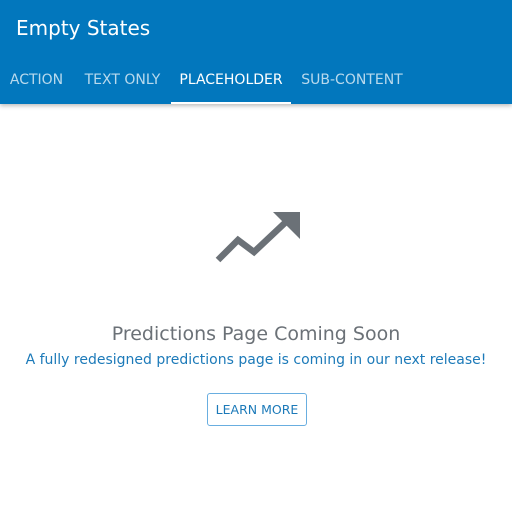 The height and width of the screenshot is (516, 512). I want to click on tab-text-only-label: TEXT ONLY, so click(122, 80).